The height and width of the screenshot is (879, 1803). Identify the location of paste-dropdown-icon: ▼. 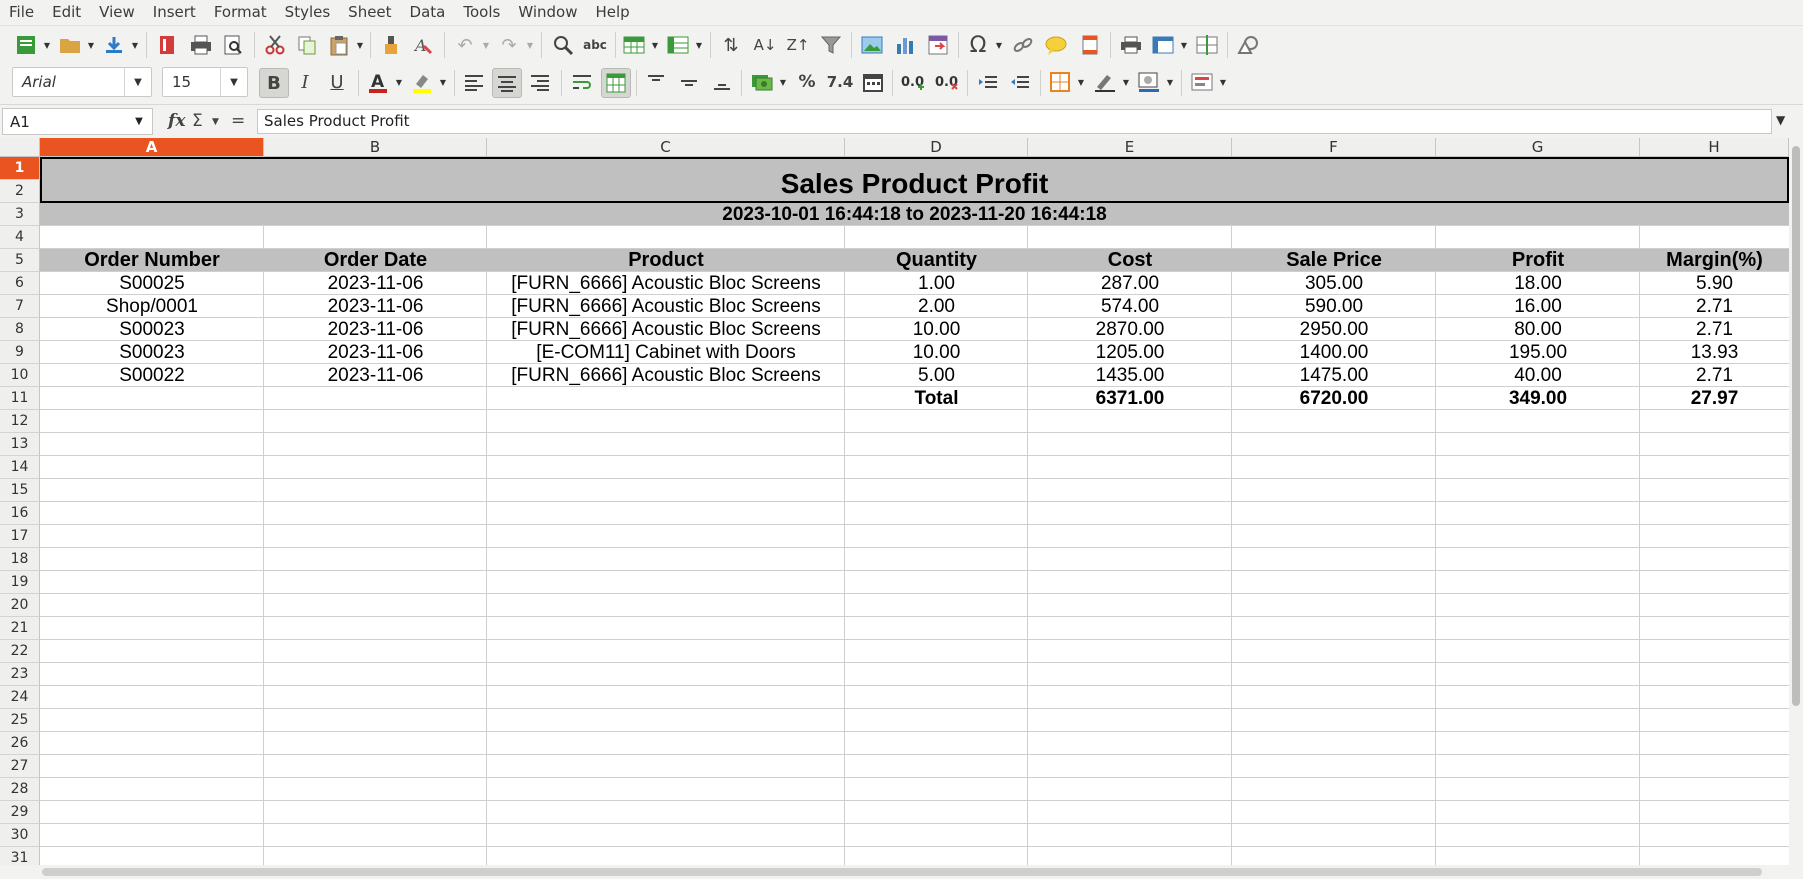
(360, 45).